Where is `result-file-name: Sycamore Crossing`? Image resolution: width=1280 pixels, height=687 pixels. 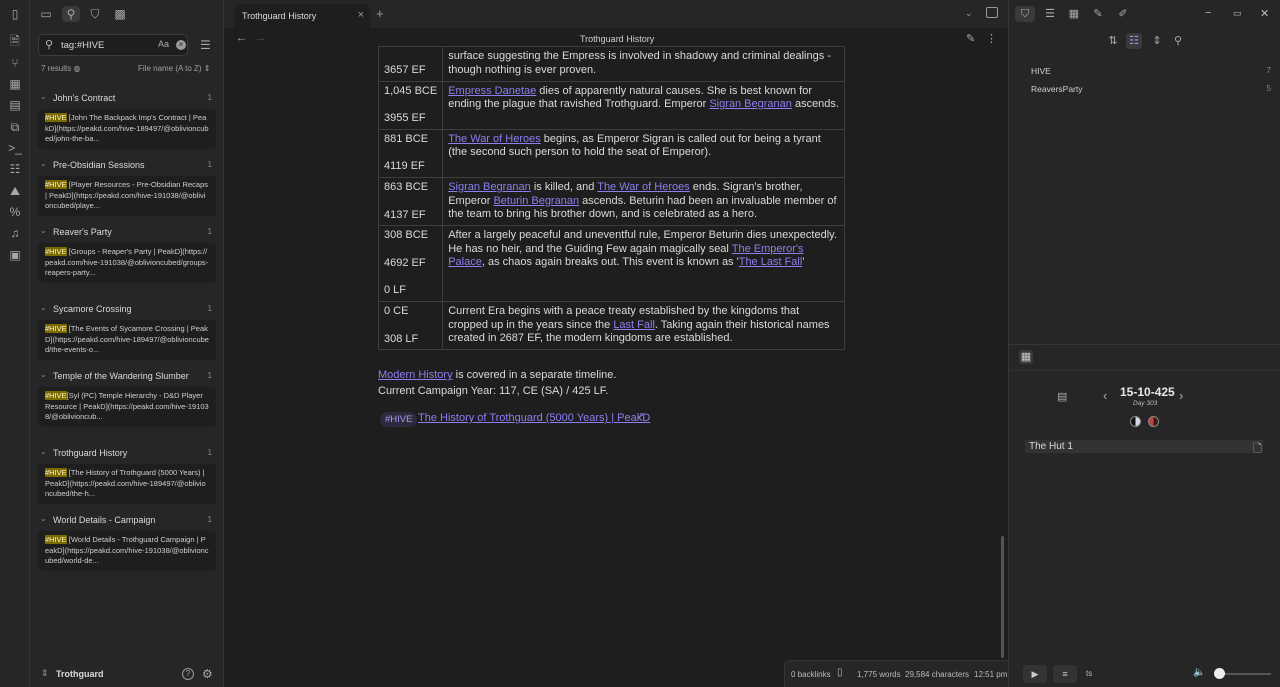 result-file-name: Sycamore Crossing is located at coordinates (92, 309).